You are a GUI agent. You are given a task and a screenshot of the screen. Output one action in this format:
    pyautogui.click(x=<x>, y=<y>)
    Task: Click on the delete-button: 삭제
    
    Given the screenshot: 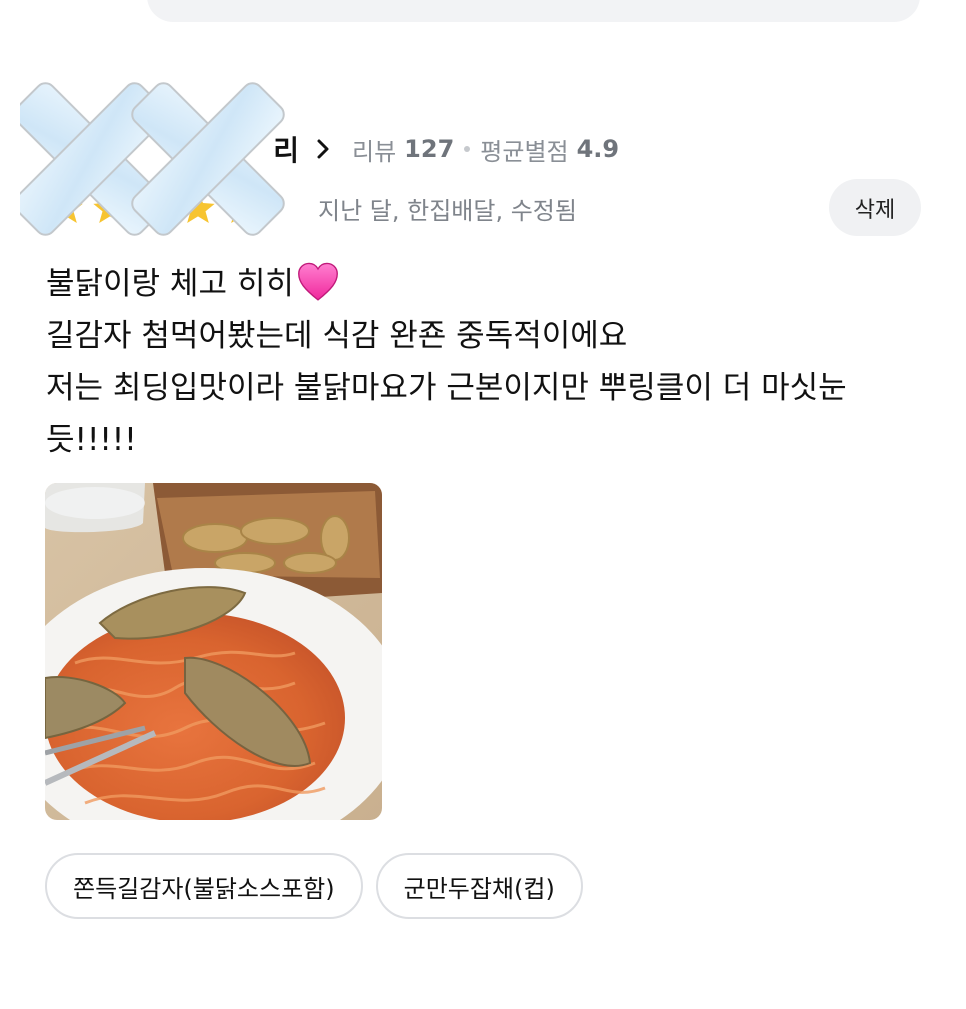 What is the action you would take?
    pyautogui.click(x=875, y=207)
    